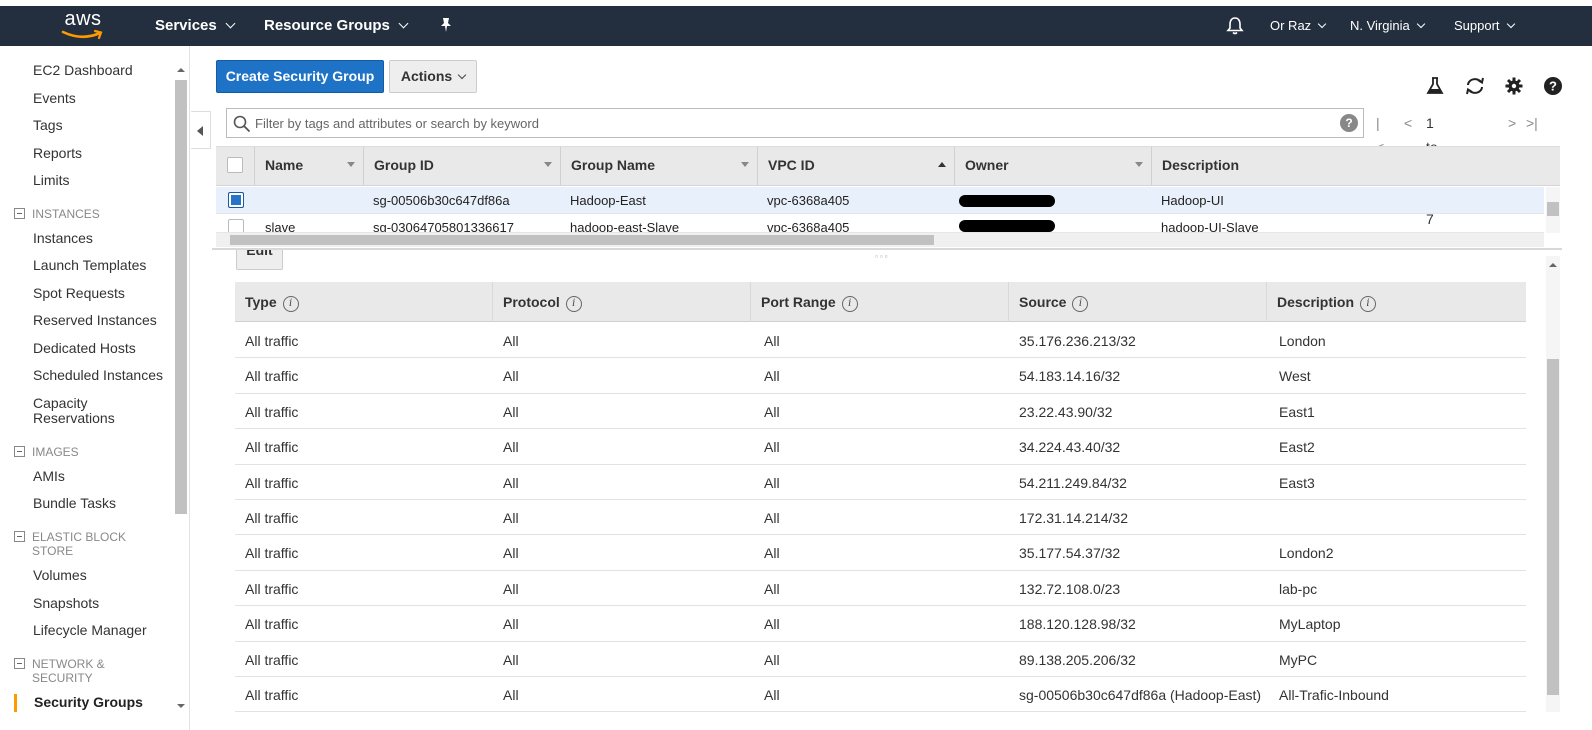 The width and height of the screenshot is (1592, 730). I want to click on cell-source: 89.138.205.206/32, so click(1077, 659).